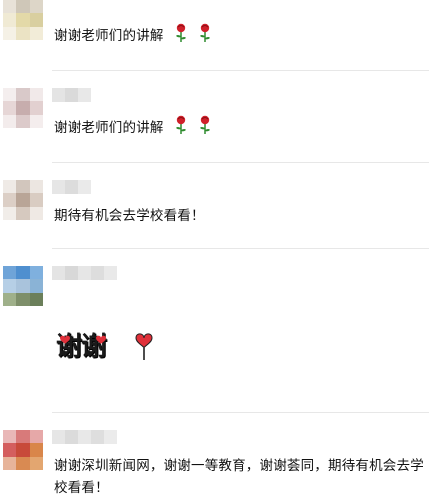  What do you see at coordinates (144, 348) in the screenshot?
I see `heart-lollipop-icon` at bounding box center [144, 348].